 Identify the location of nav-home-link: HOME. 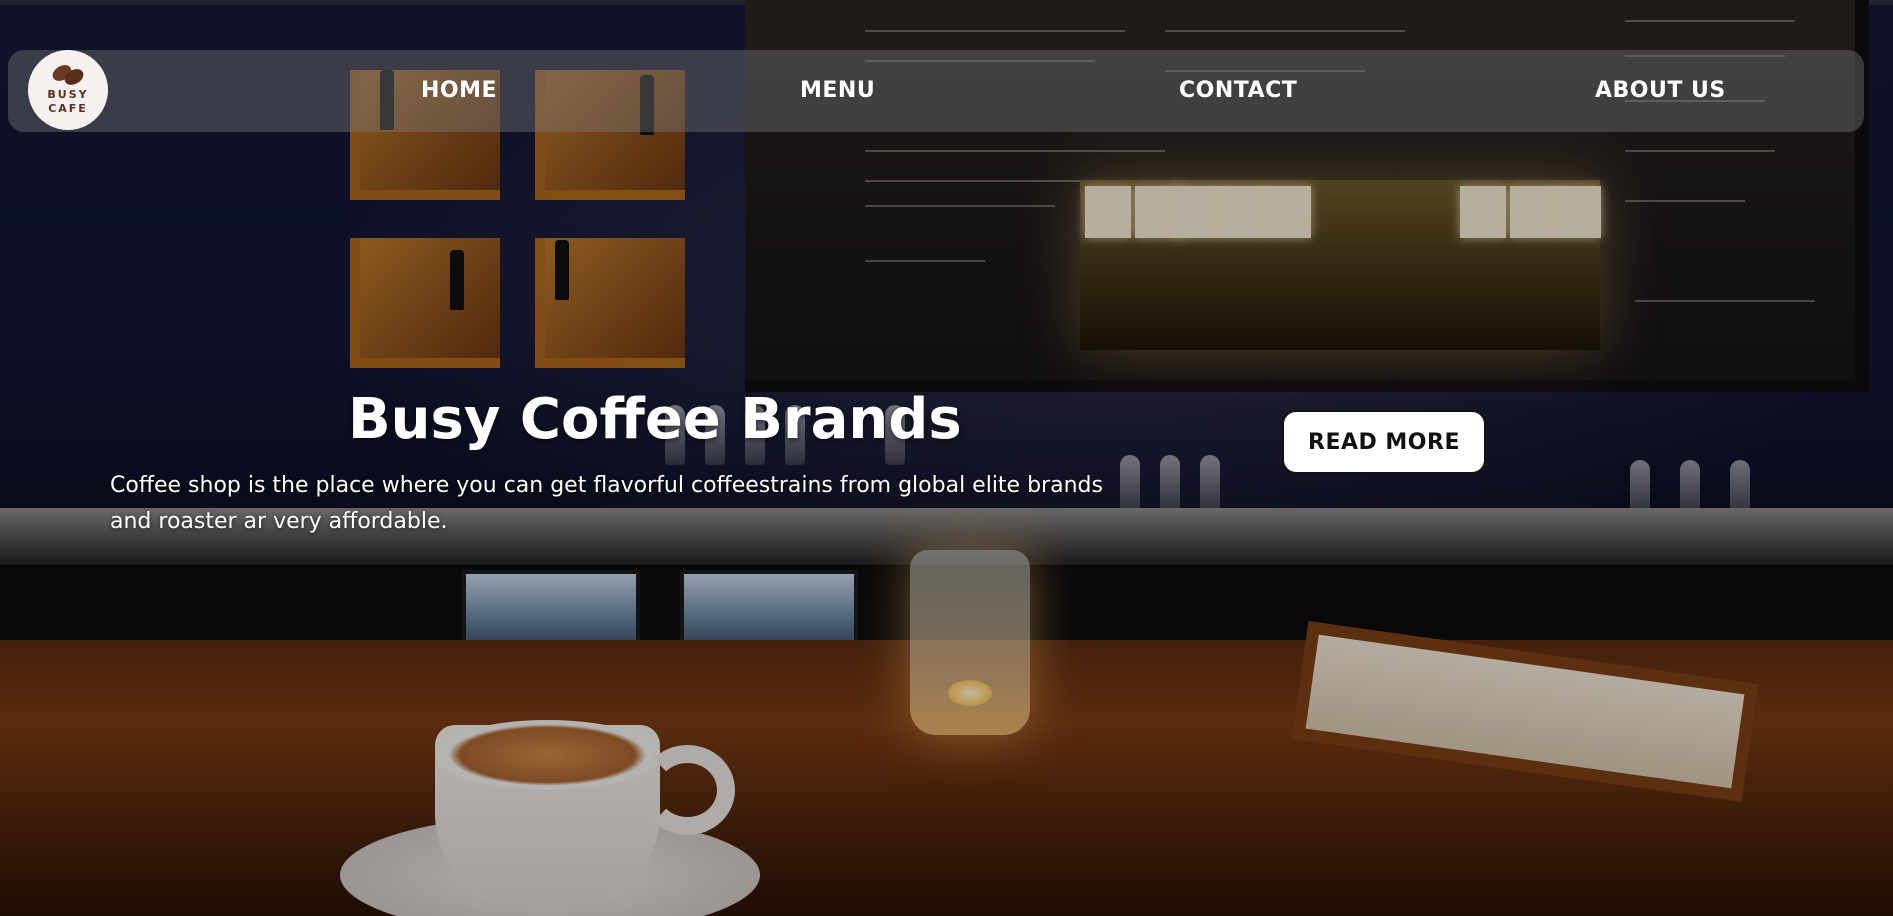
(459, 90).